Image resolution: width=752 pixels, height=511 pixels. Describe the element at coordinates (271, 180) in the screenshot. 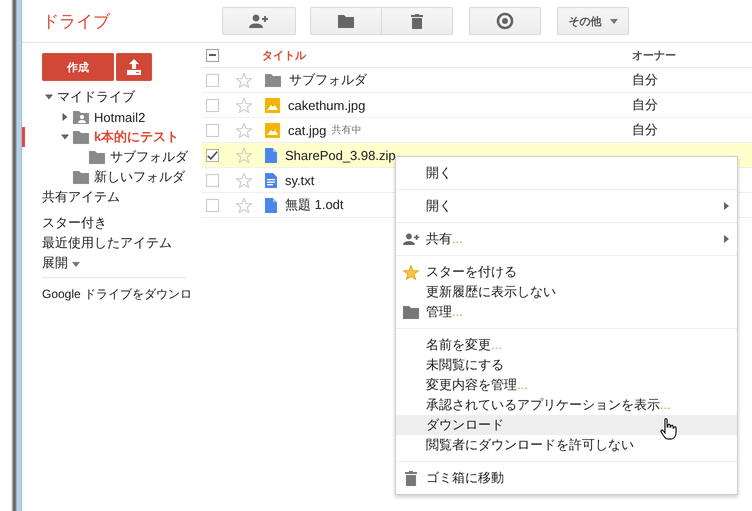

I see `document-icon` at that location.